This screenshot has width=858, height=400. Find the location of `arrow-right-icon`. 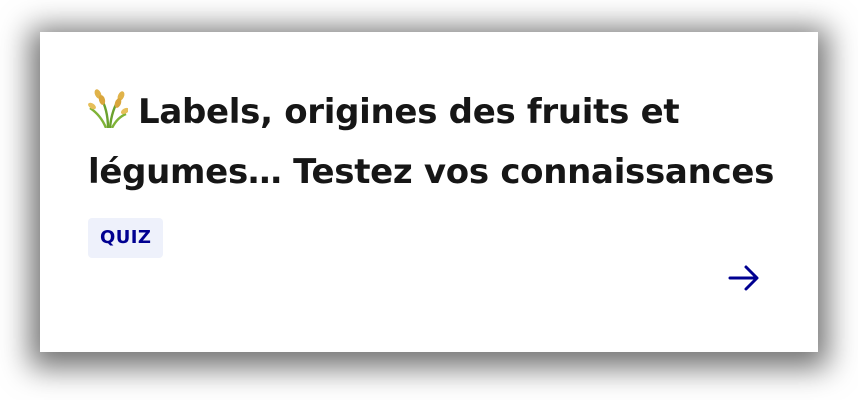

arrow-right-icon is located at coordinates (744, 278).